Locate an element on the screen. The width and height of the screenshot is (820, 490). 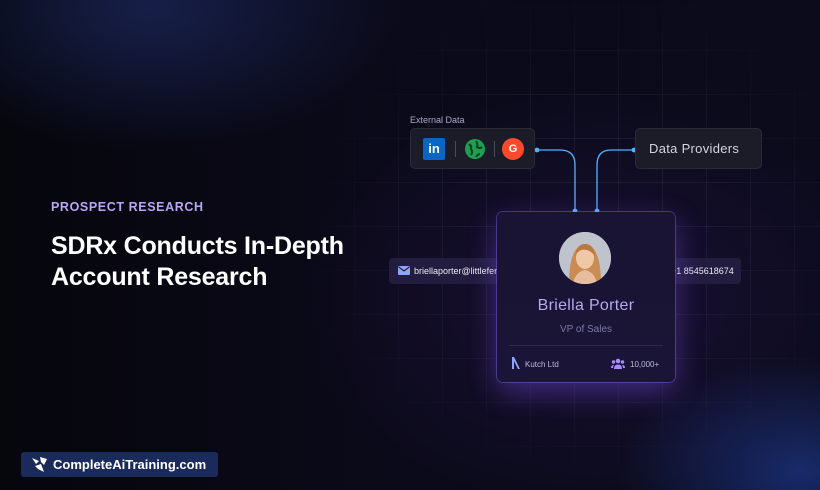
avatar-illustration is located at coordinates (585, 258).